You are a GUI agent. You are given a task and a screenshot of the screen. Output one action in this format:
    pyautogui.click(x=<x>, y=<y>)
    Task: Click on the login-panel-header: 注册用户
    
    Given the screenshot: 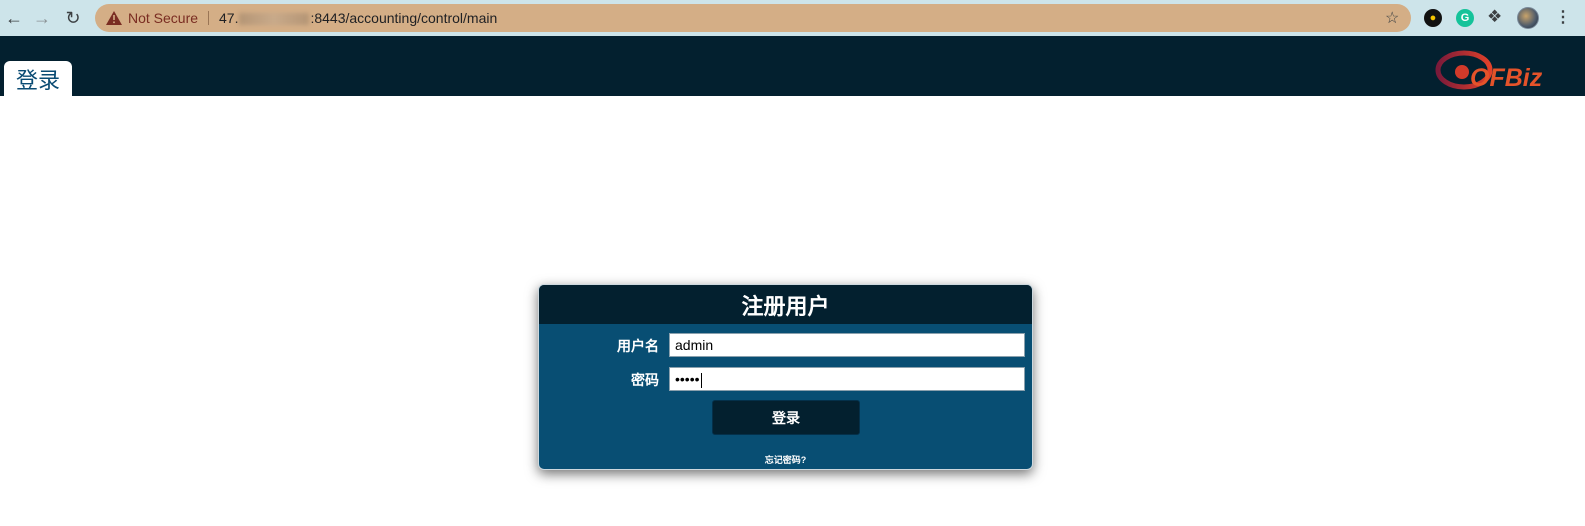 What is the action you would take?
    pyautogui.click(x=785, y=304)
    